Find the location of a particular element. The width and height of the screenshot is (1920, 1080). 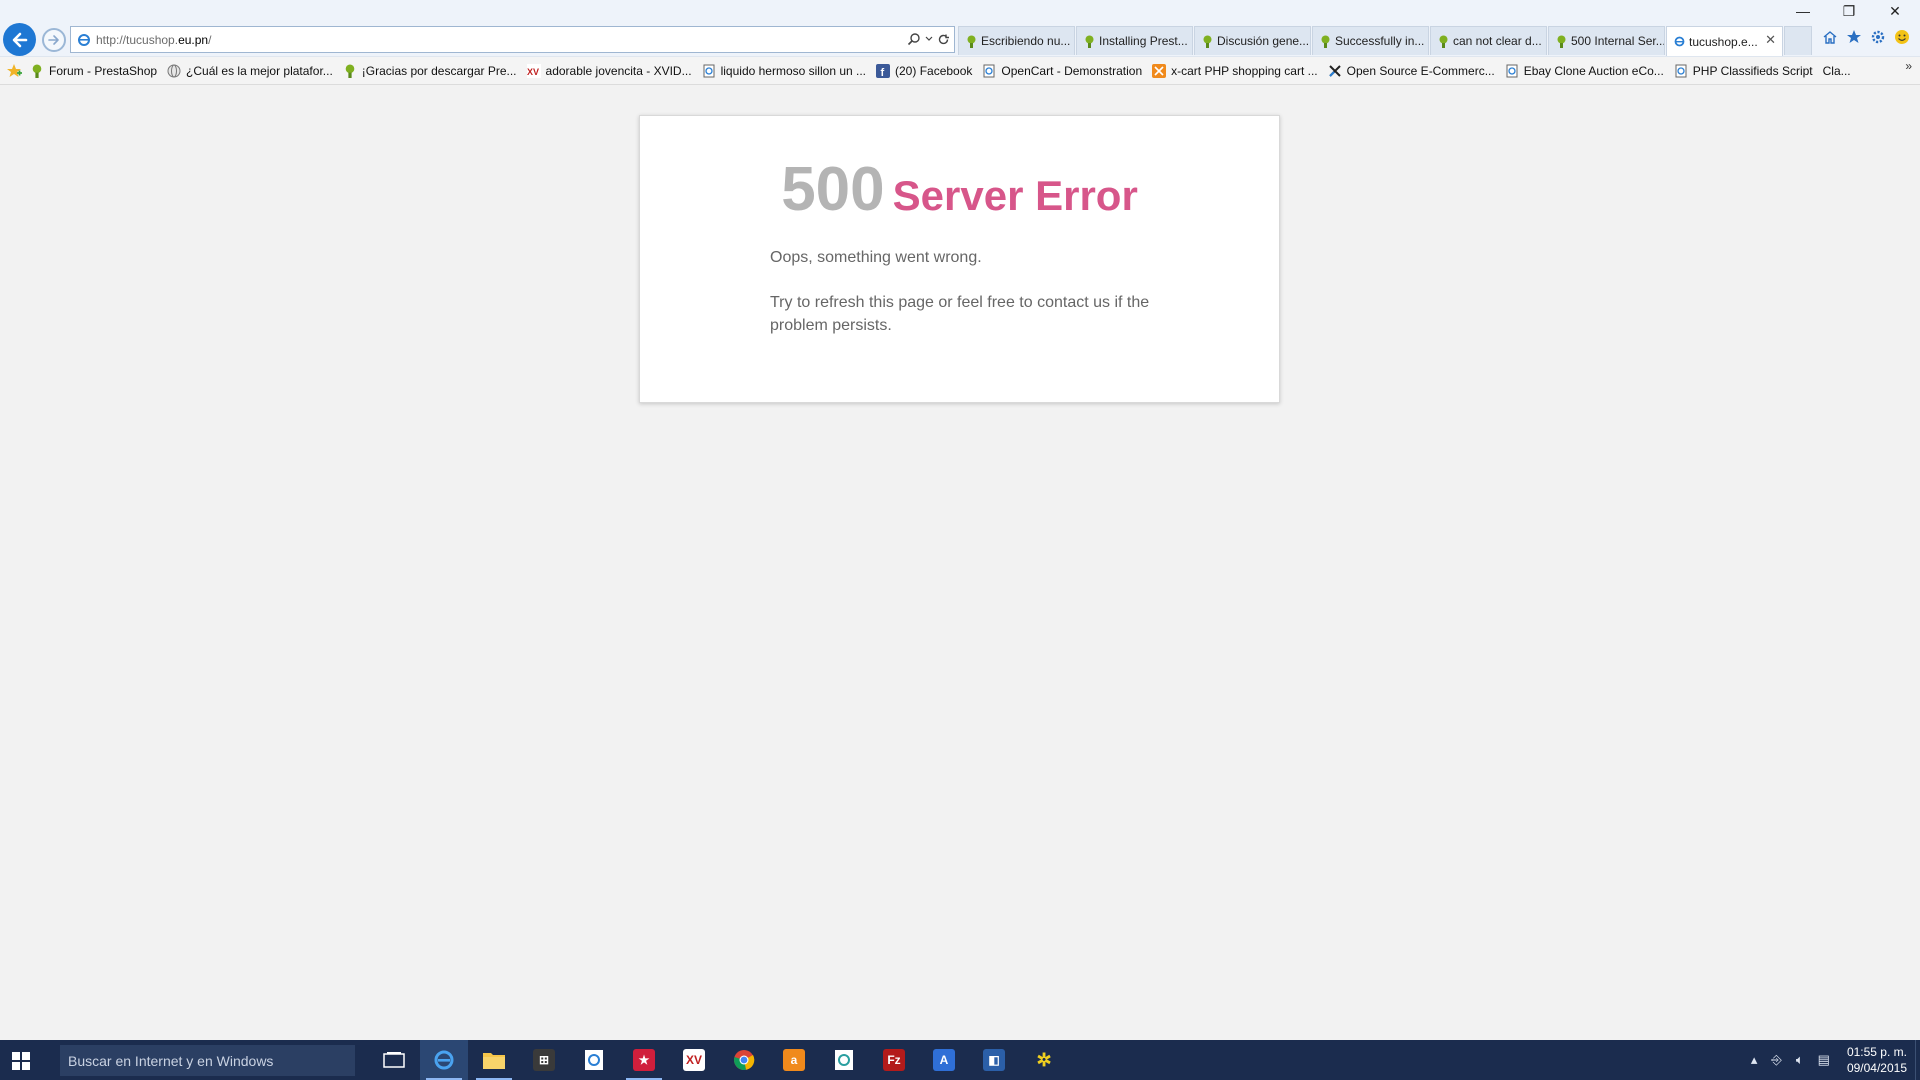

taskbar-app-store: ⊞ is located at coordinates (544, 1060).